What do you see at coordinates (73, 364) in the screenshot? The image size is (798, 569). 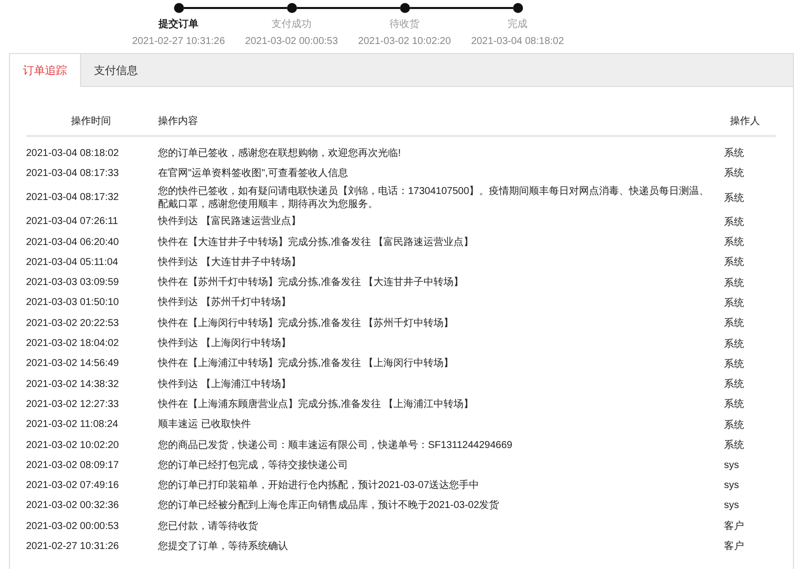 I see `table-cell-text: 2021-03-02 14:56:49` at bounding box center [73, 364].